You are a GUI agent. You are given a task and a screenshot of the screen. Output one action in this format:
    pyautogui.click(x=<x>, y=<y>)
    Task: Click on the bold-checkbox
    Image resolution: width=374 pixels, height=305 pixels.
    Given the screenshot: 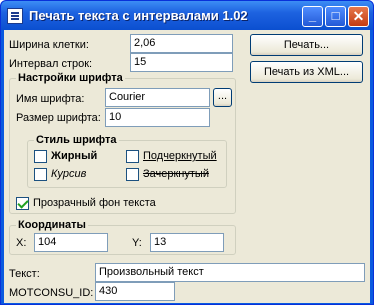 What is the action you would take?
    pyautogui.click(x=40, y=156)
    